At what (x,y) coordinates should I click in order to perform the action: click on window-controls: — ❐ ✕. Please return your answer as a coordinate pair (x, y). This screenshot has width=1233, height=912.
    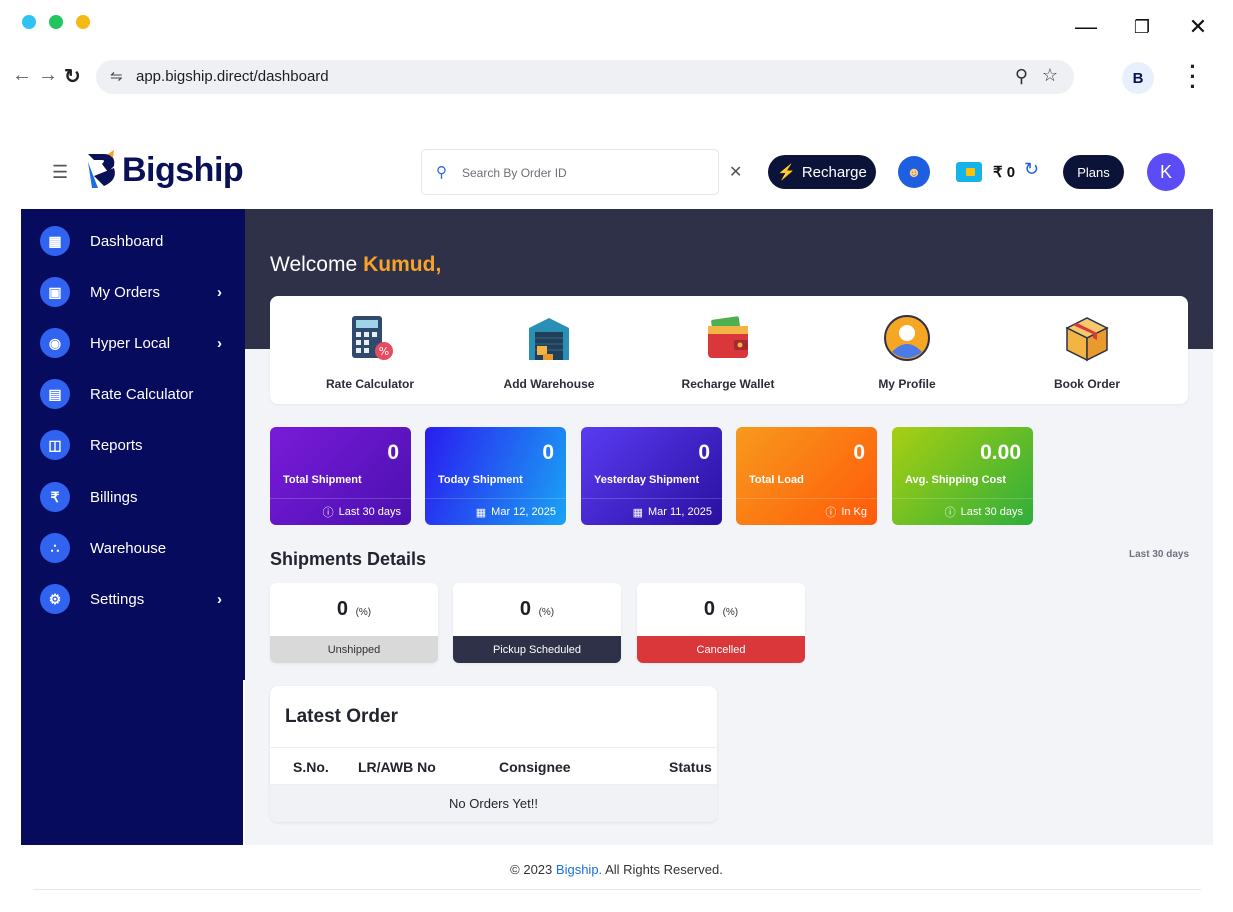
    Looking at the image, I should click on (1142, 27).